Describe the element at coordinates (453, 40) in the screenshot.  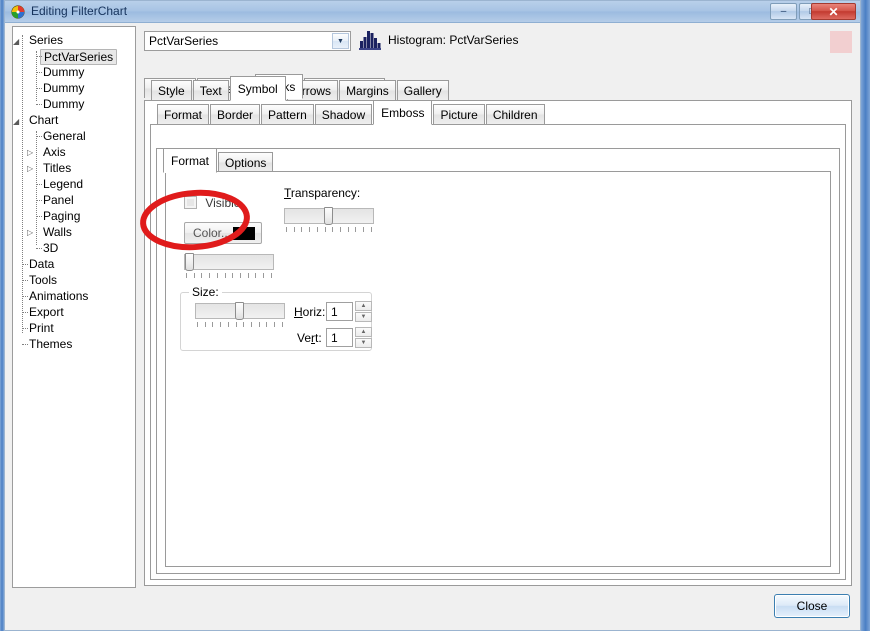
I see `chart-type-title: Histogram: PctVarSeries` at that location.